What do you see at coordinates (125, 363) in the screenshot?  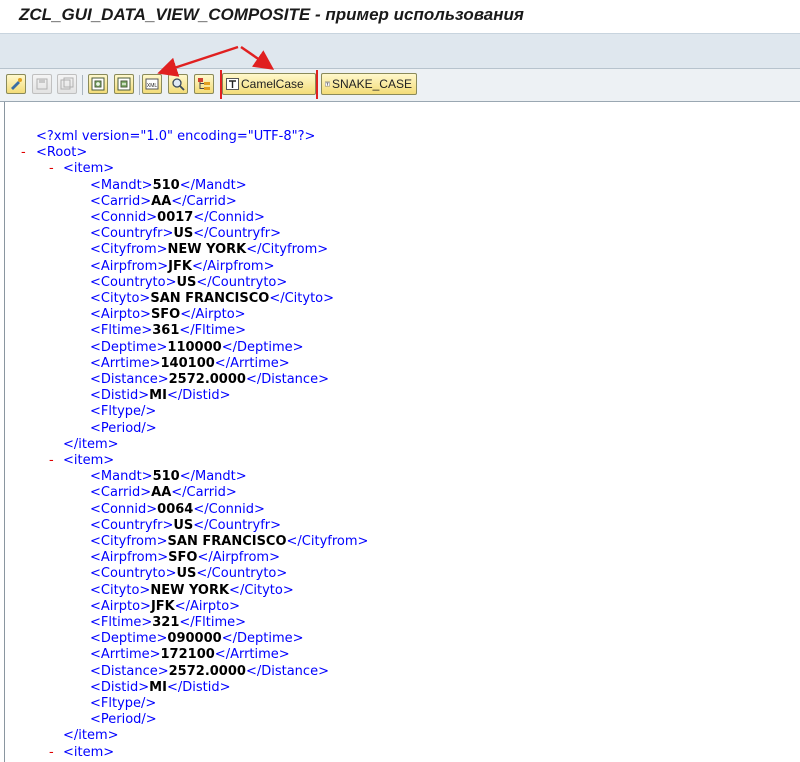 I see `field-open-tag: <Arrtime>` at bounding box center [125, 363].